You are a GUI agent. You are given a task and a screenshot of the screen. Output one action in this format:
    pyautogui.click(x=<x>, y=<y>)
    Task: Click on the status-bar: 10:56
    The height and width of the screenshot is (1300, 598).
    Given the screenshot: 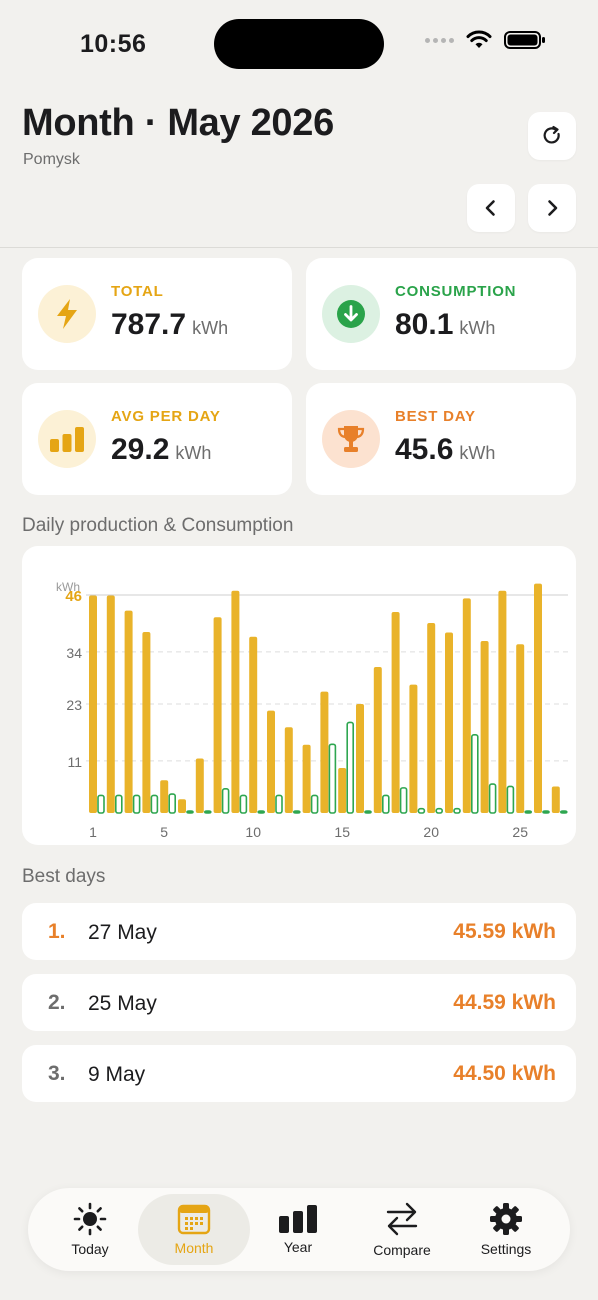 What is the action you would take?
    pyautogui.click(x=299, y=45)
    